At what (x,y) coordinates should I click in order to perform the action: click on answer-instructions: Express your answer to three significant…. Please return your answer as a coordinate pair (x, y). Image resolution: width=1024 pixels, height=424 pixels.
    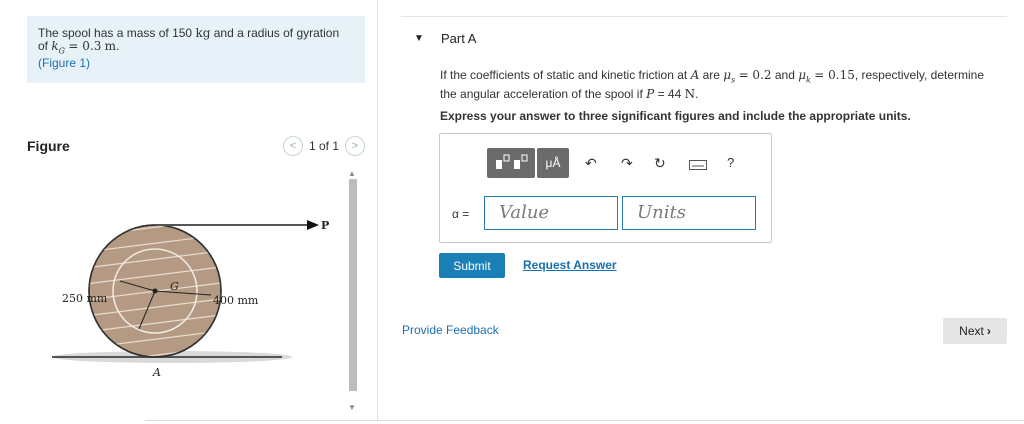
    Looking at the image, I should click on (675, 116).